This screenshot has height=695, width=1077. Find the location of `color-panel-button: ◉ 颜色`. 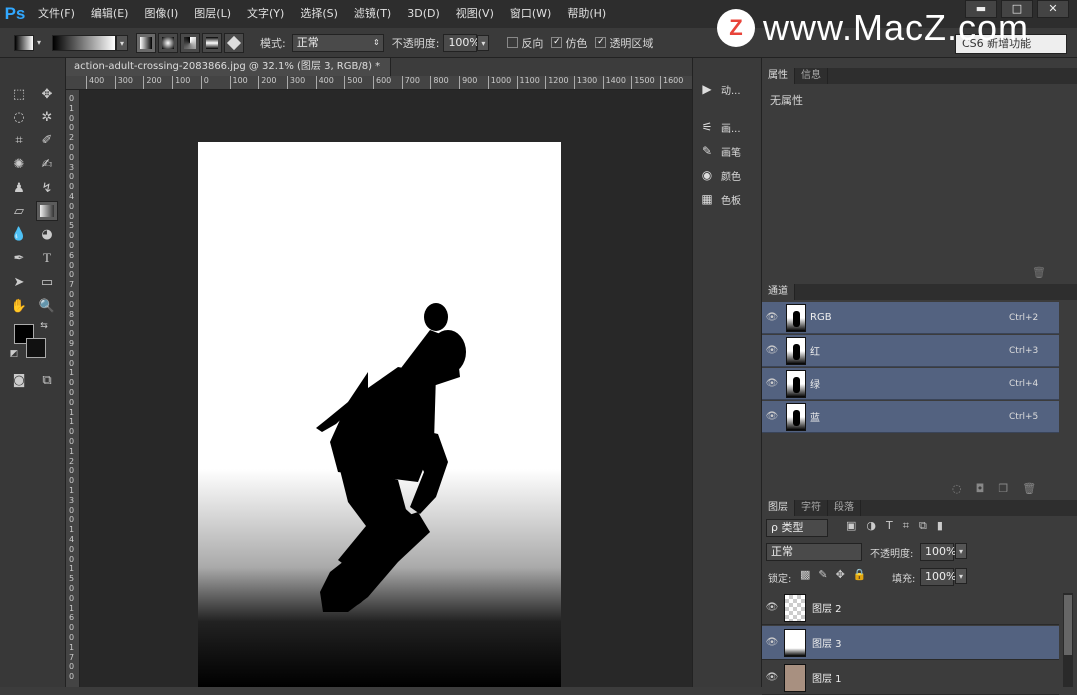

color-panel-button: ◉ 颜色 is located at coordinates (728, 175).